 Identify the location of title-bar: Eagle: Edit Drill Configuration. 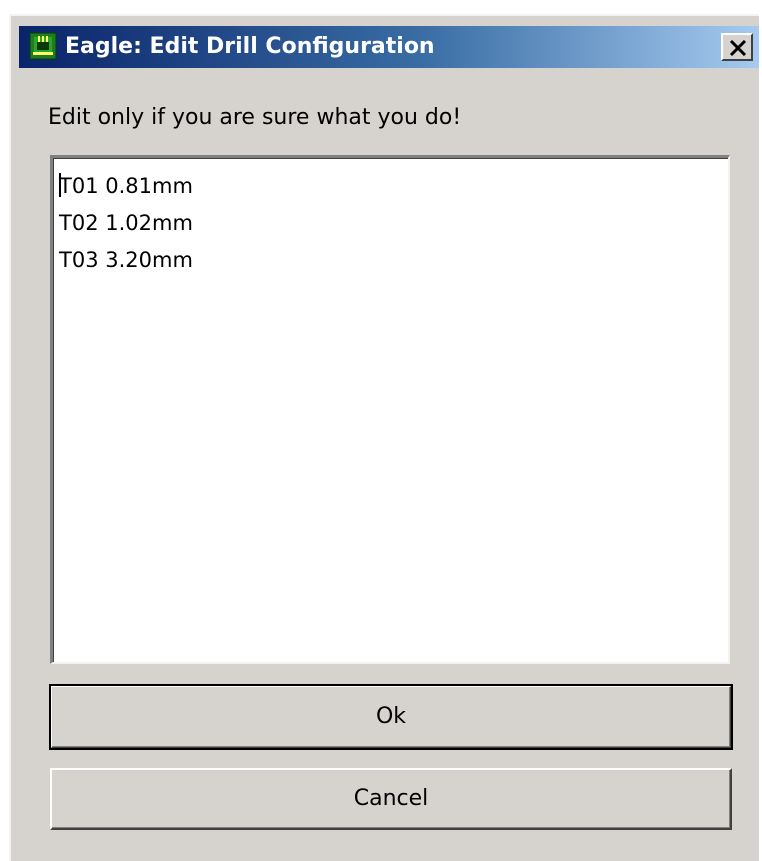
(389, 47).